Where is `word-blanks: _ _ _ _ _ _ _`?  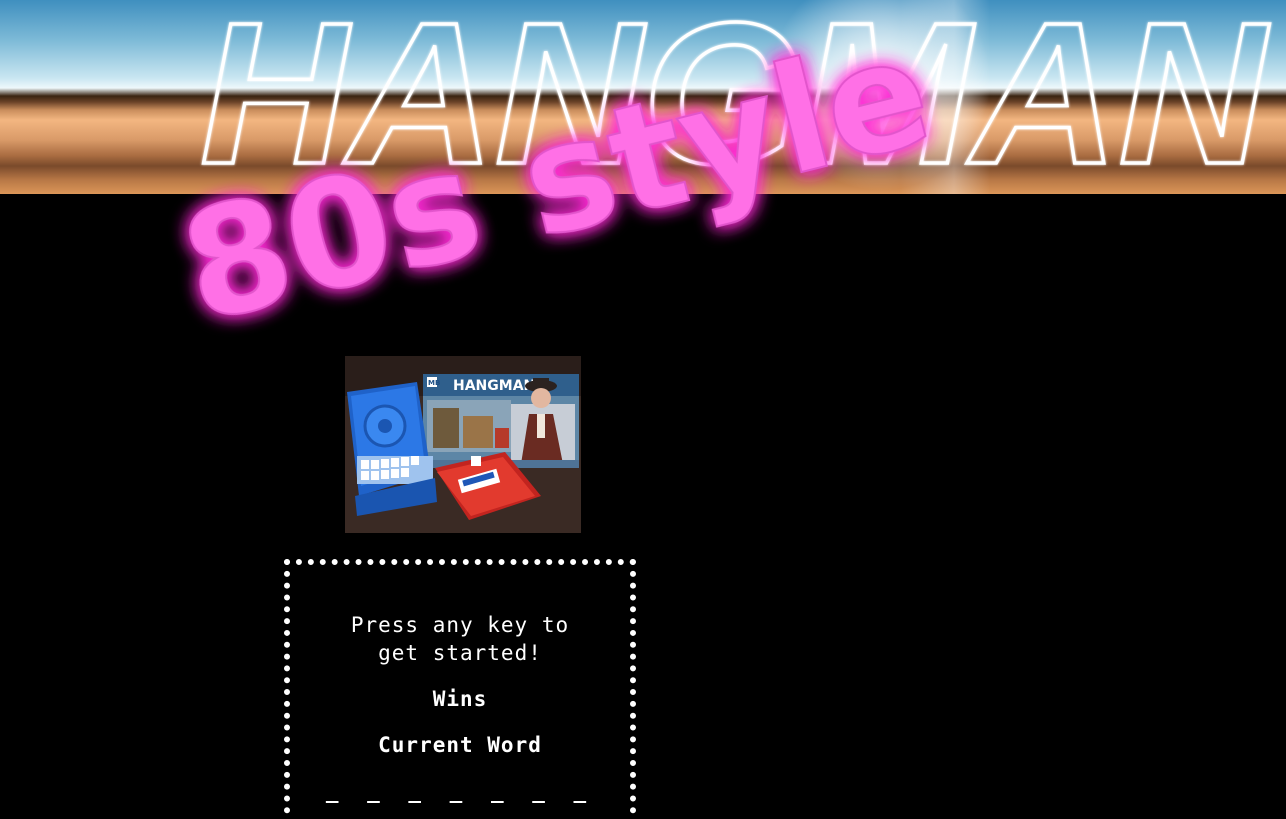 word-blanks: _ _ _ _ _ _ _ is located at coordinates (460, 791).